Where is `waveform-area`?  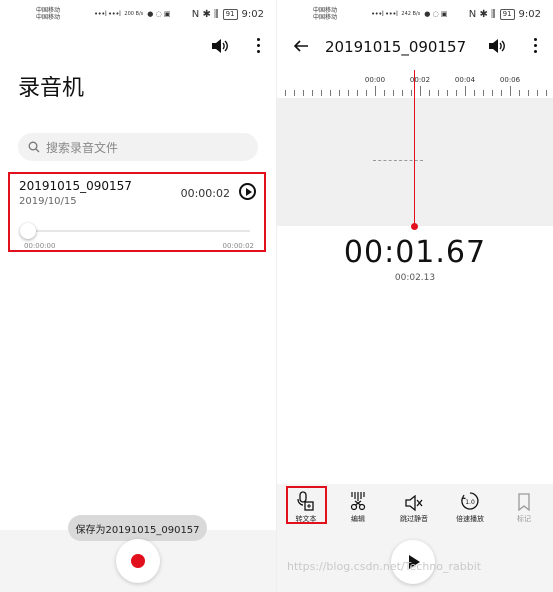 waveform-area is located at coordinates (415, 162).